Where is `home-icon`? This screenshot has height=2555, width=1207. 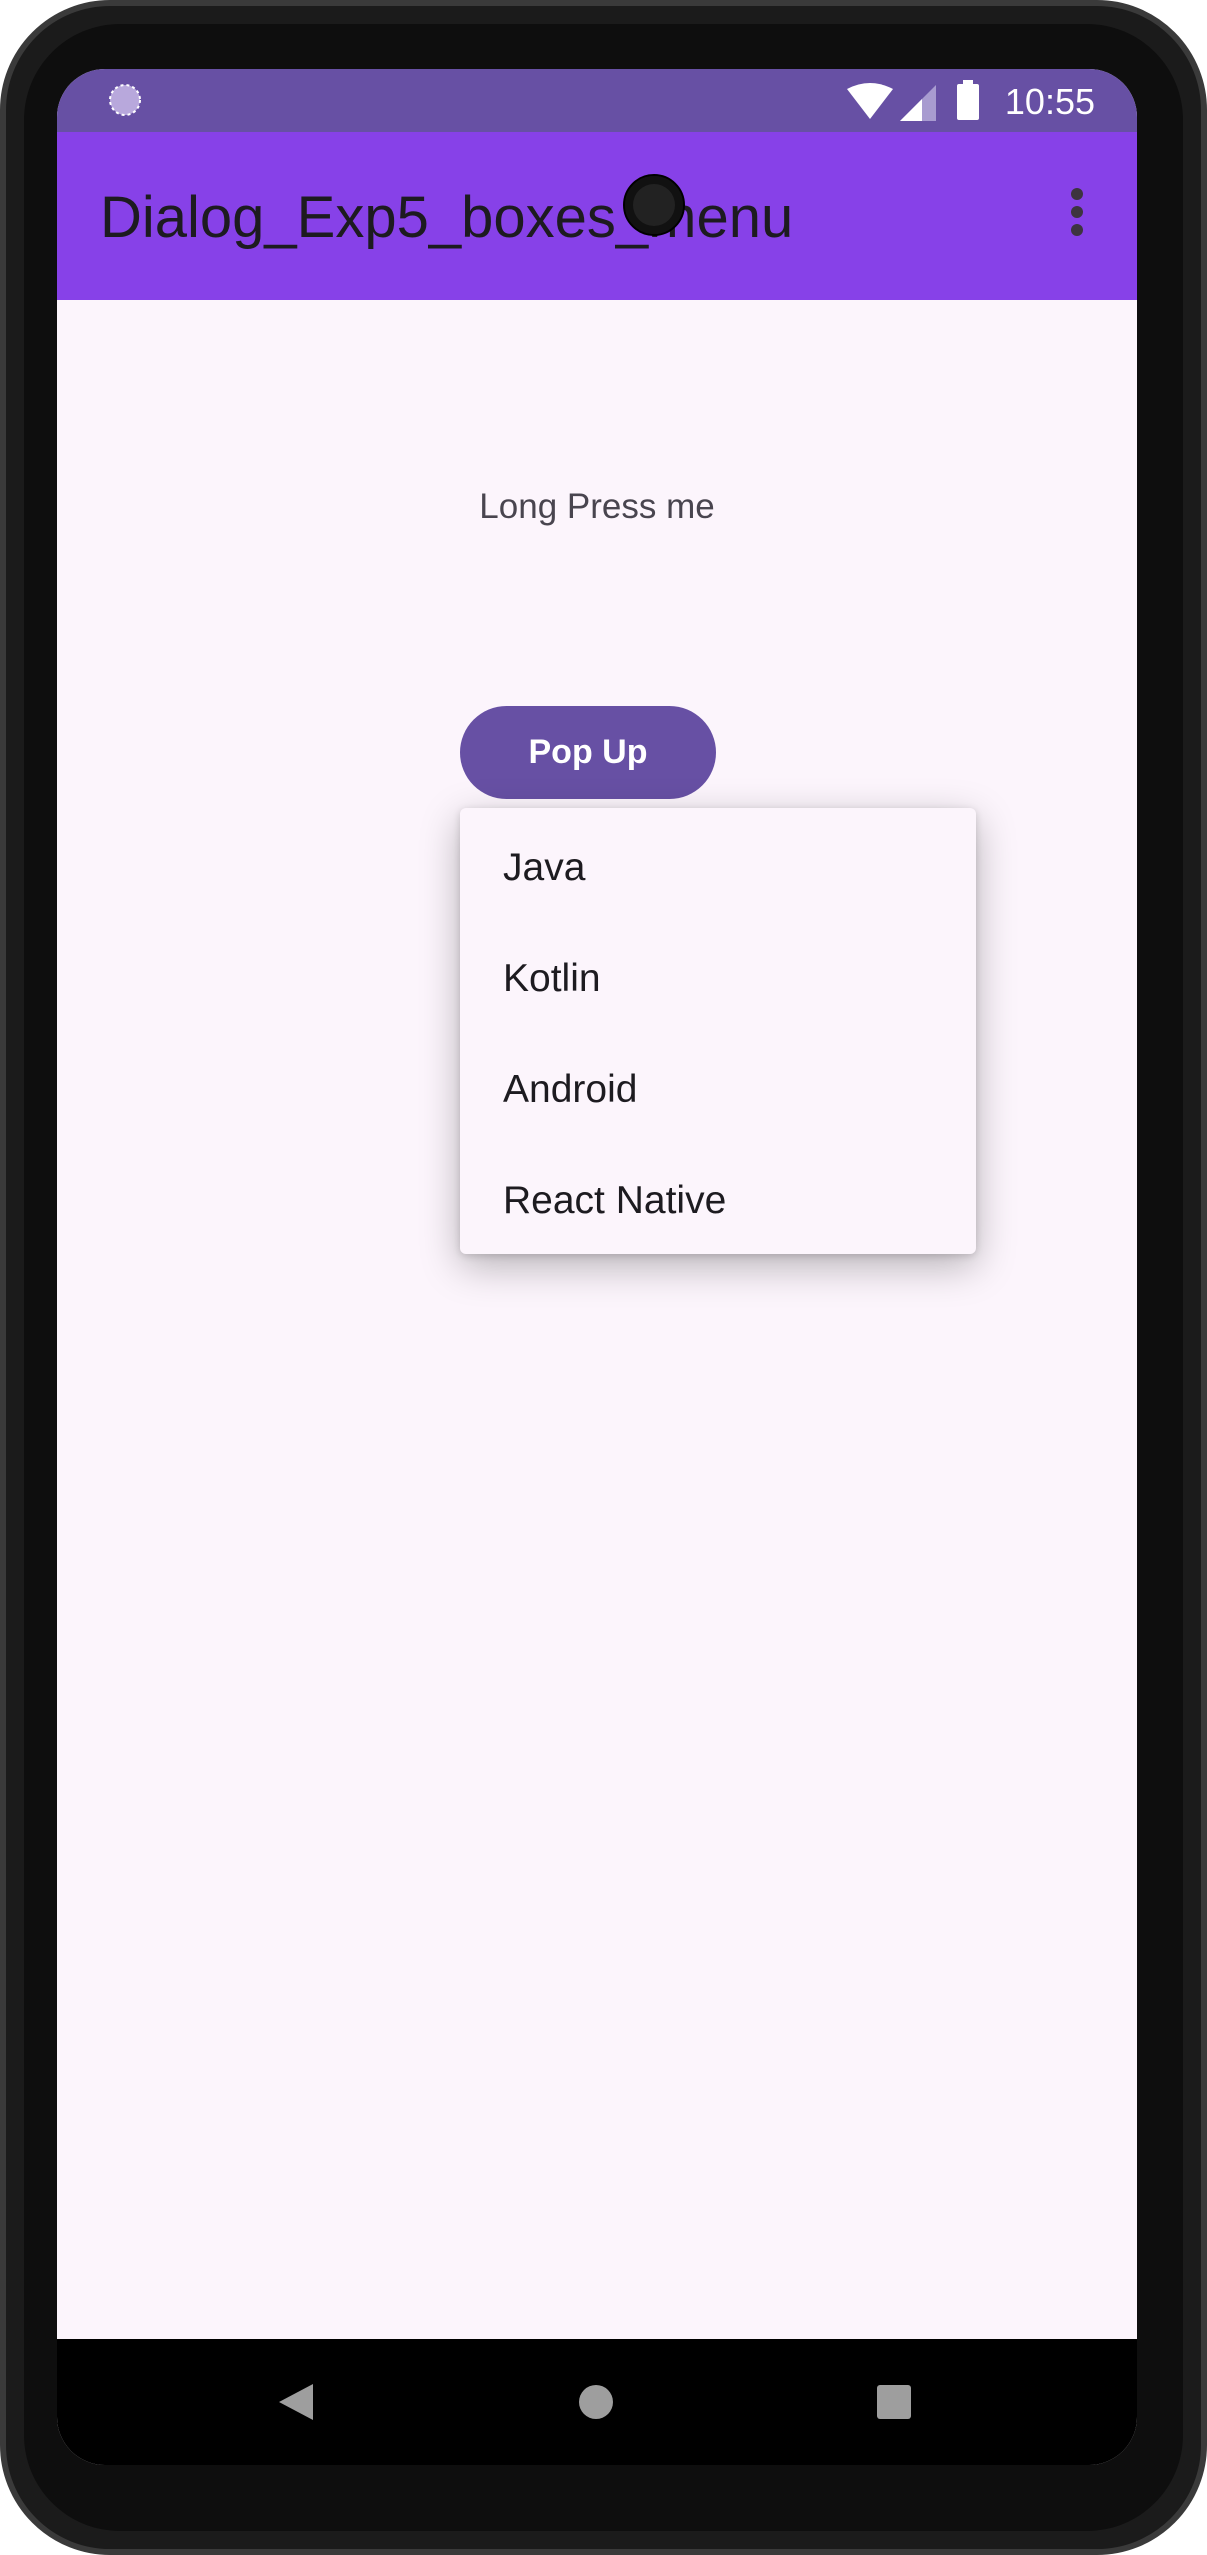
home-icon is located at coordinates (596, 2402).